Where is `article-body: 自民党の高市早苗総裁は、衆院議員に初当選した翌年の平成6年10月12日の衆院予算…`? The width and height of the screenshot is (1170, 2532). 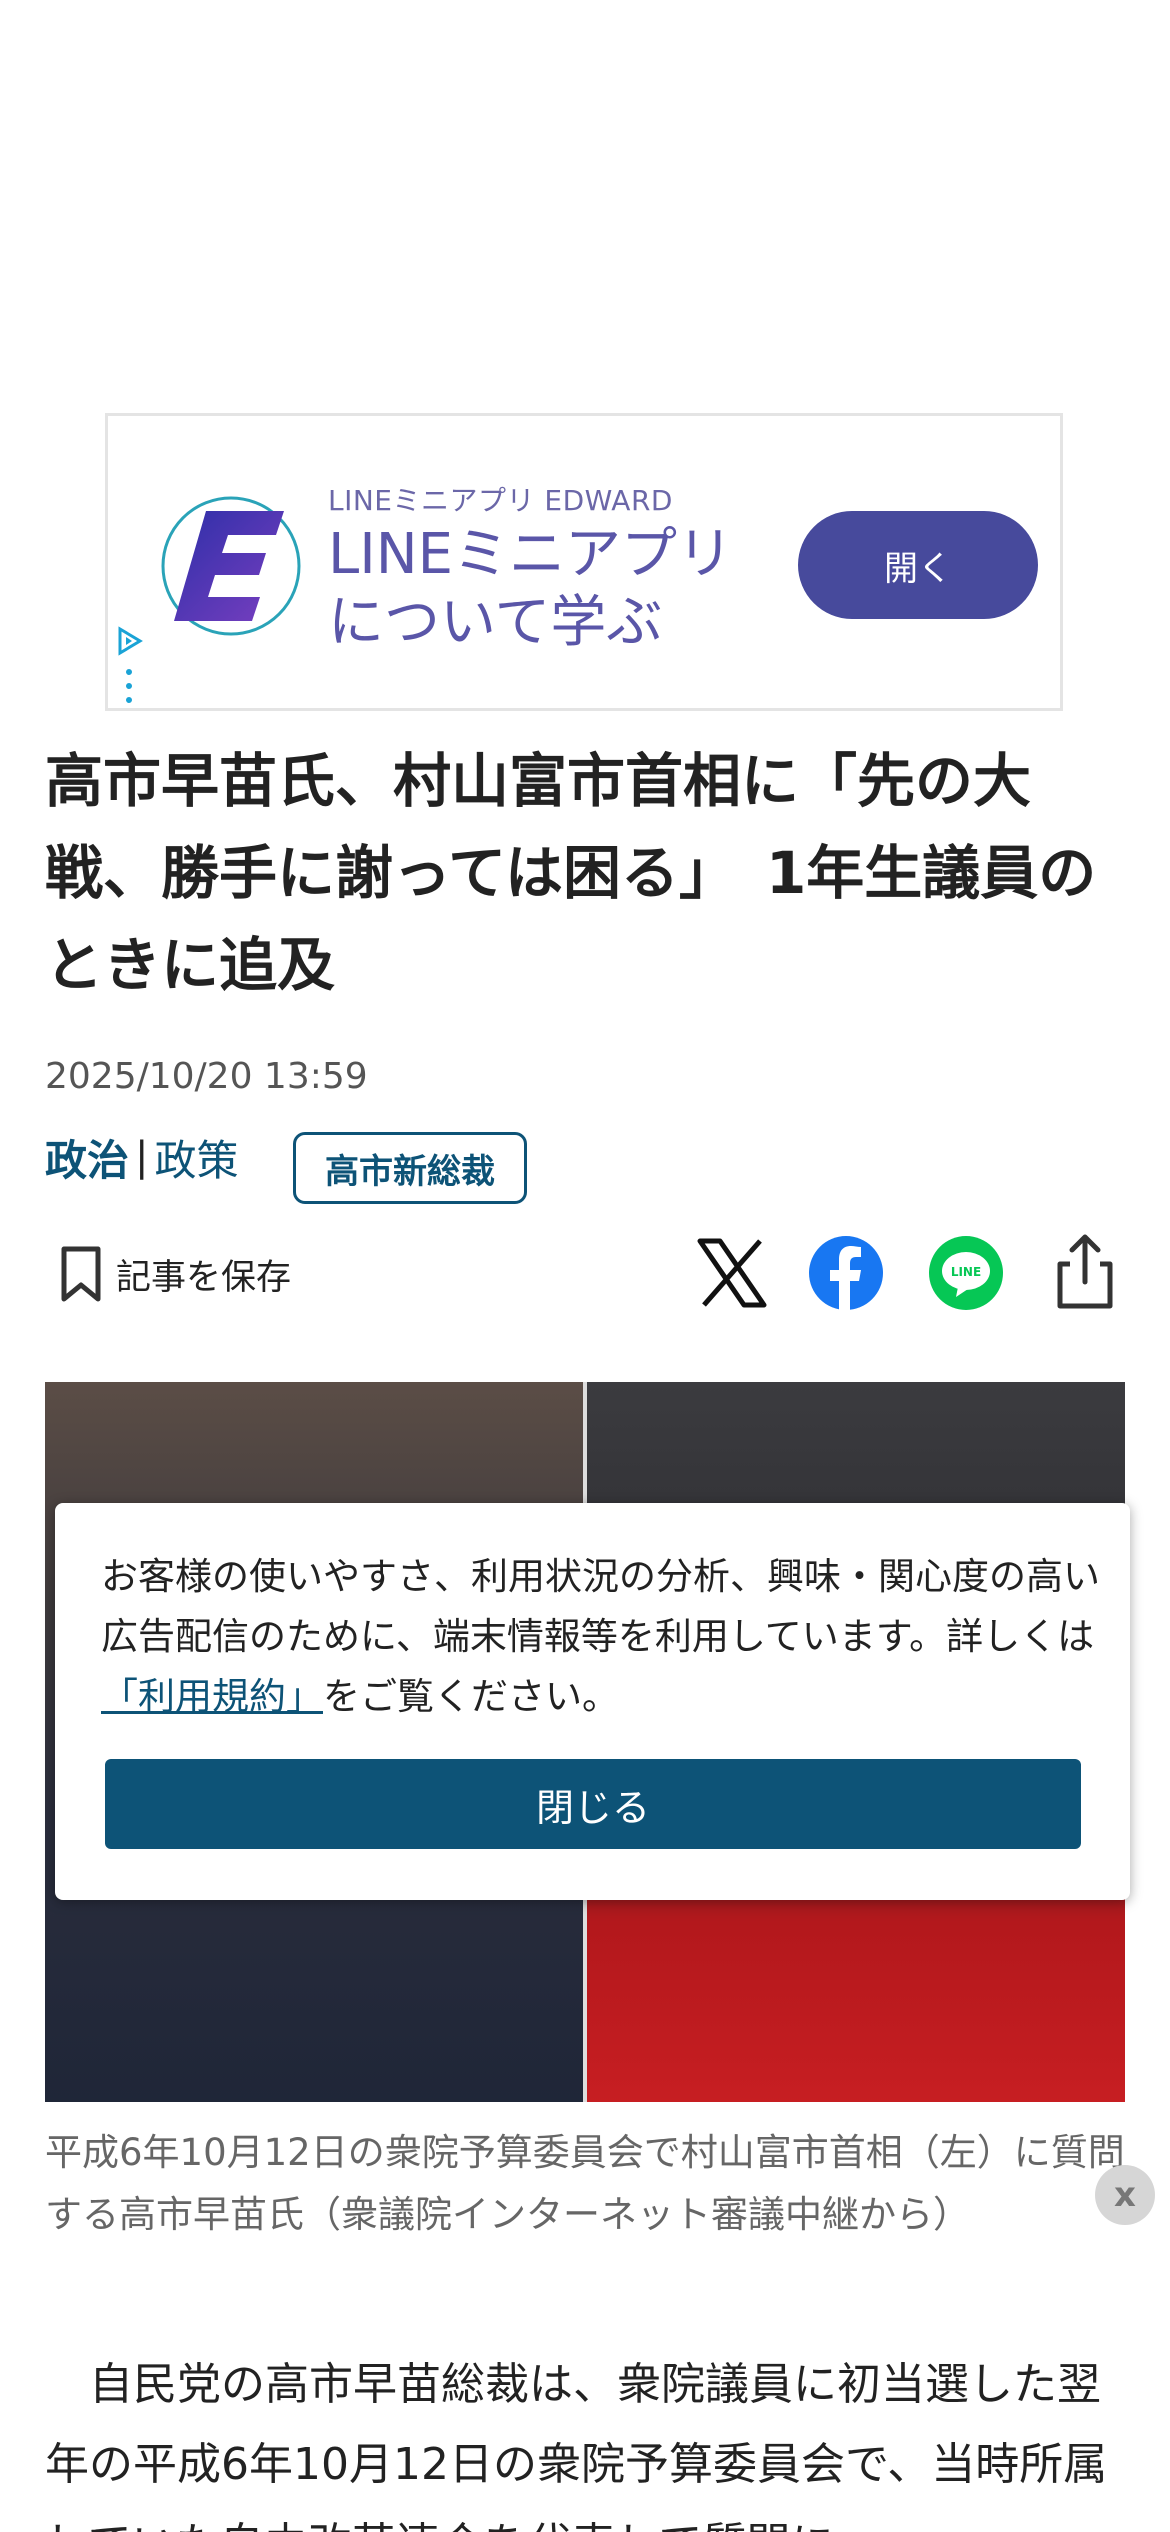 article-body: 自民党の高市早苗総裁は、衆院議員に初当選した翌年の平成6年10月12日の衆院予算… is located at coordinates (576, 2445).